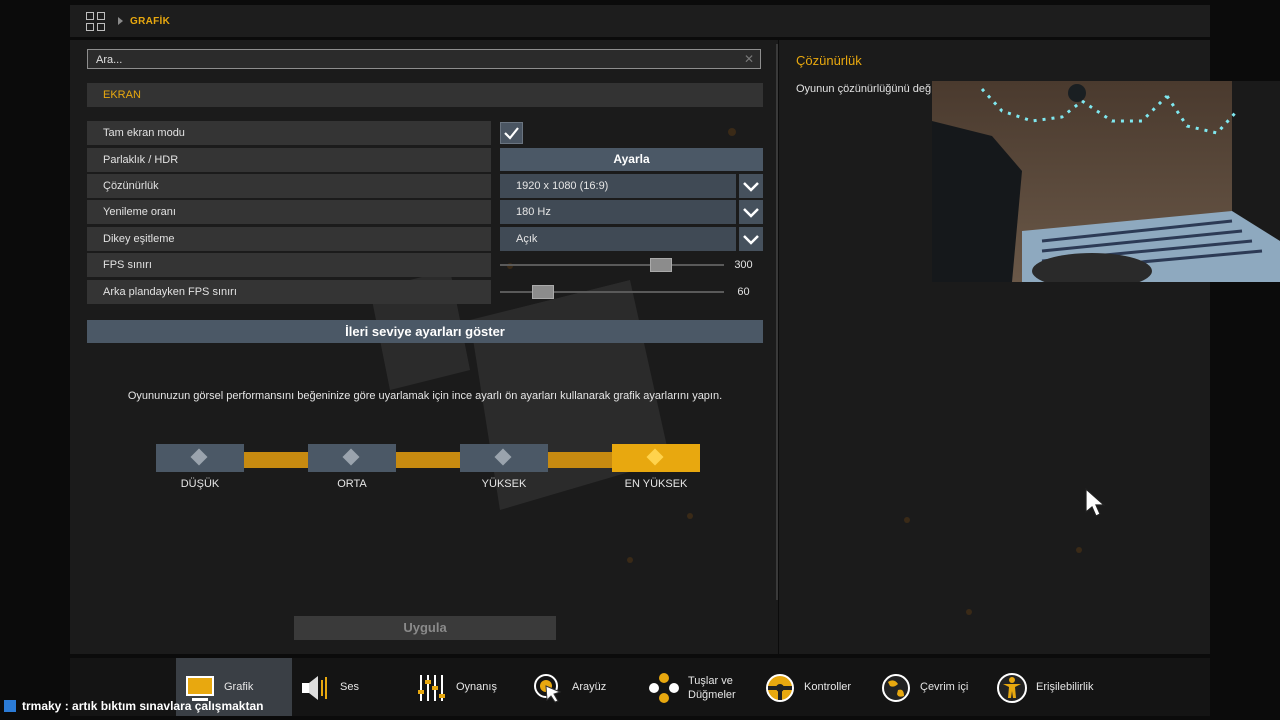 The width and height of the screenshot is (1280, 720). I want to click on fps-limit-slider, so click(612, 265).